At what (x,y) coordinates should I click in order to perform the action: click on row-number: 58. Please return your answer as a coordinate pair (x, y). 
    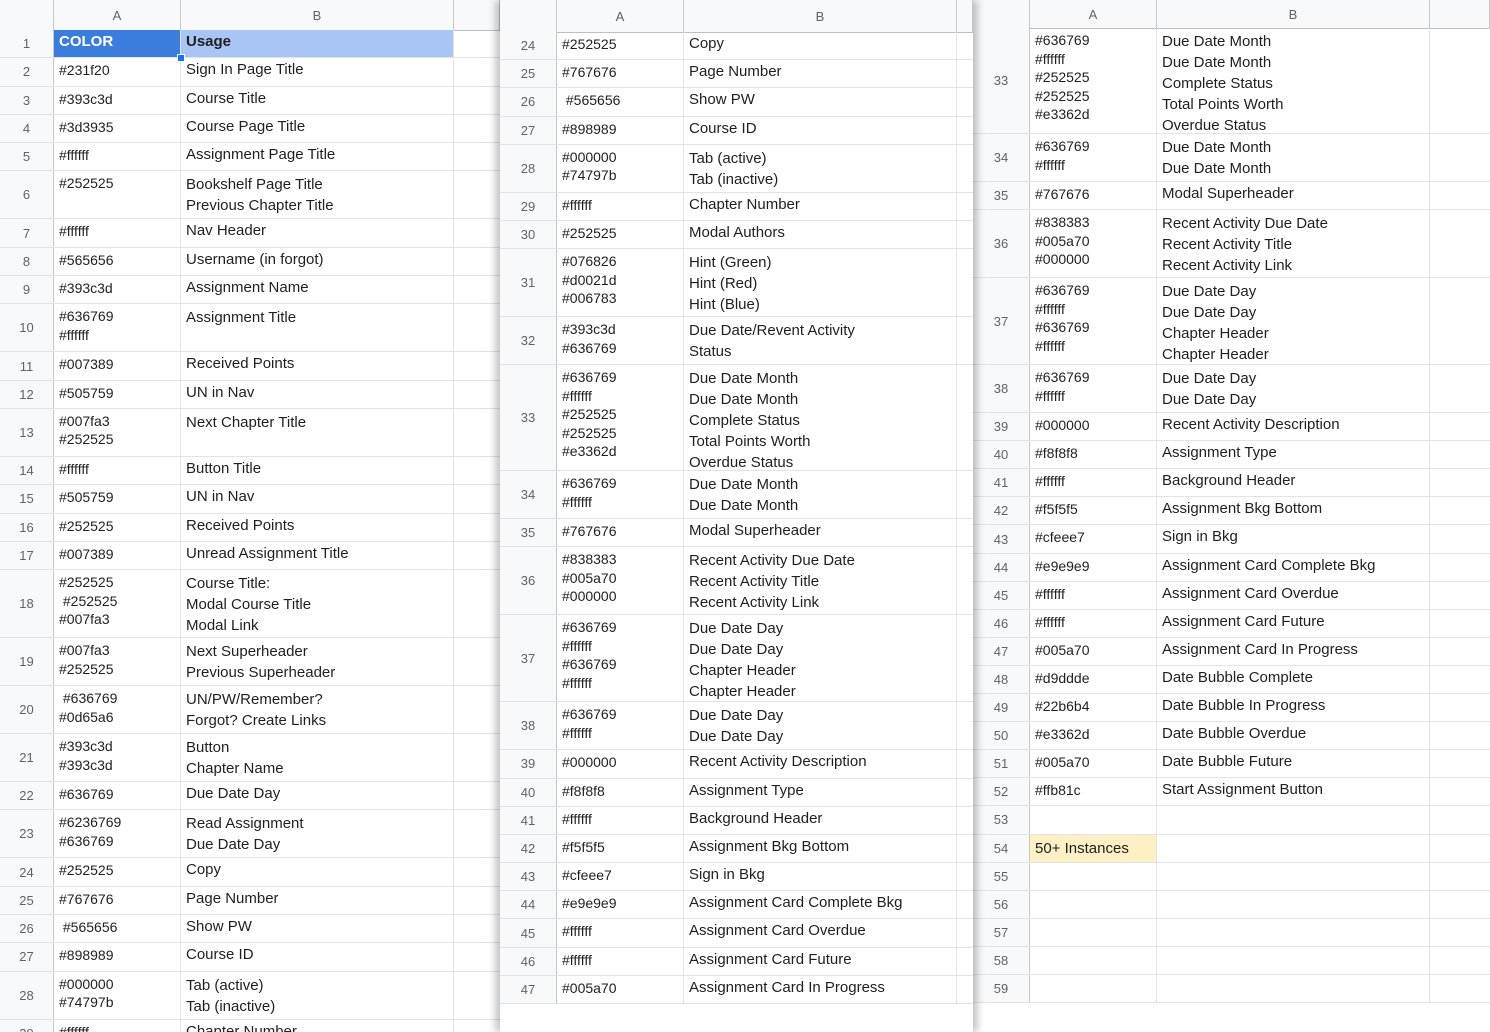
    Looking at the image, I should click on (1001, 960).